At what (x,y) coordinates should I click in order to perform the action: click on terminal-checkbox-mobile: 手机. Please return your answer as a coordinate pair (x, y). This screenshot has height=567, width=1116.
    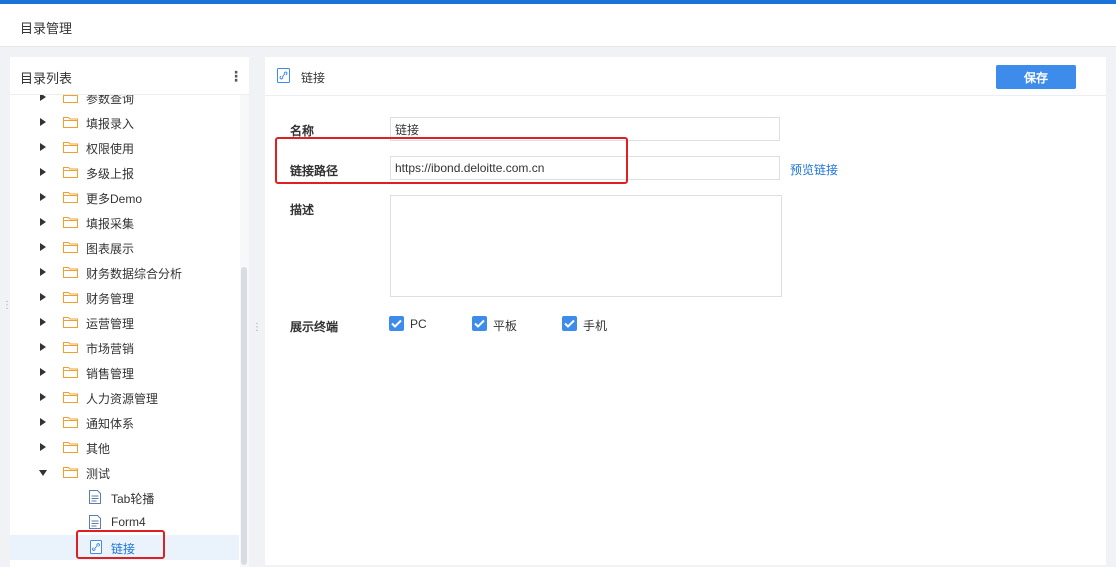
    Looking at the image, I should click on (587, 324).